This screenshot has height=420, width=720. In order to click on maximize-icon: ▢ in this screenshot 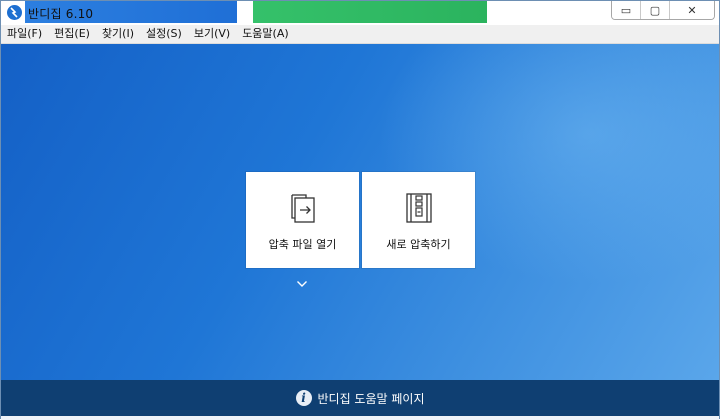, I will do `click(655, 10)`.